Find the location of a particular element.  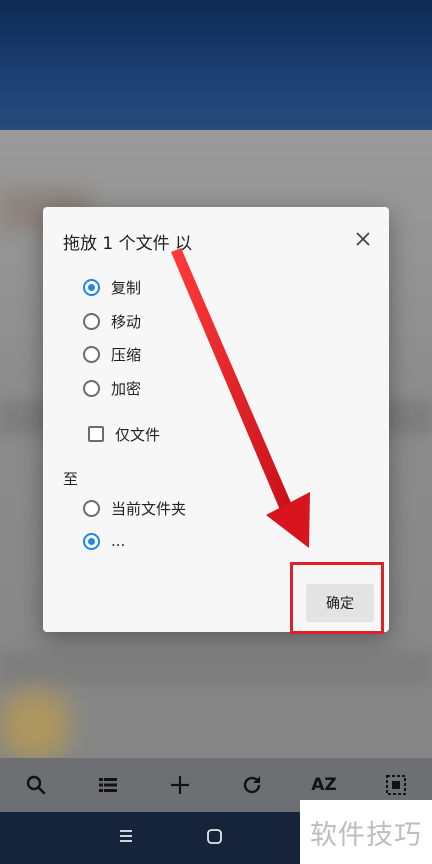

menu-icon is located at coordinates (126, 836).